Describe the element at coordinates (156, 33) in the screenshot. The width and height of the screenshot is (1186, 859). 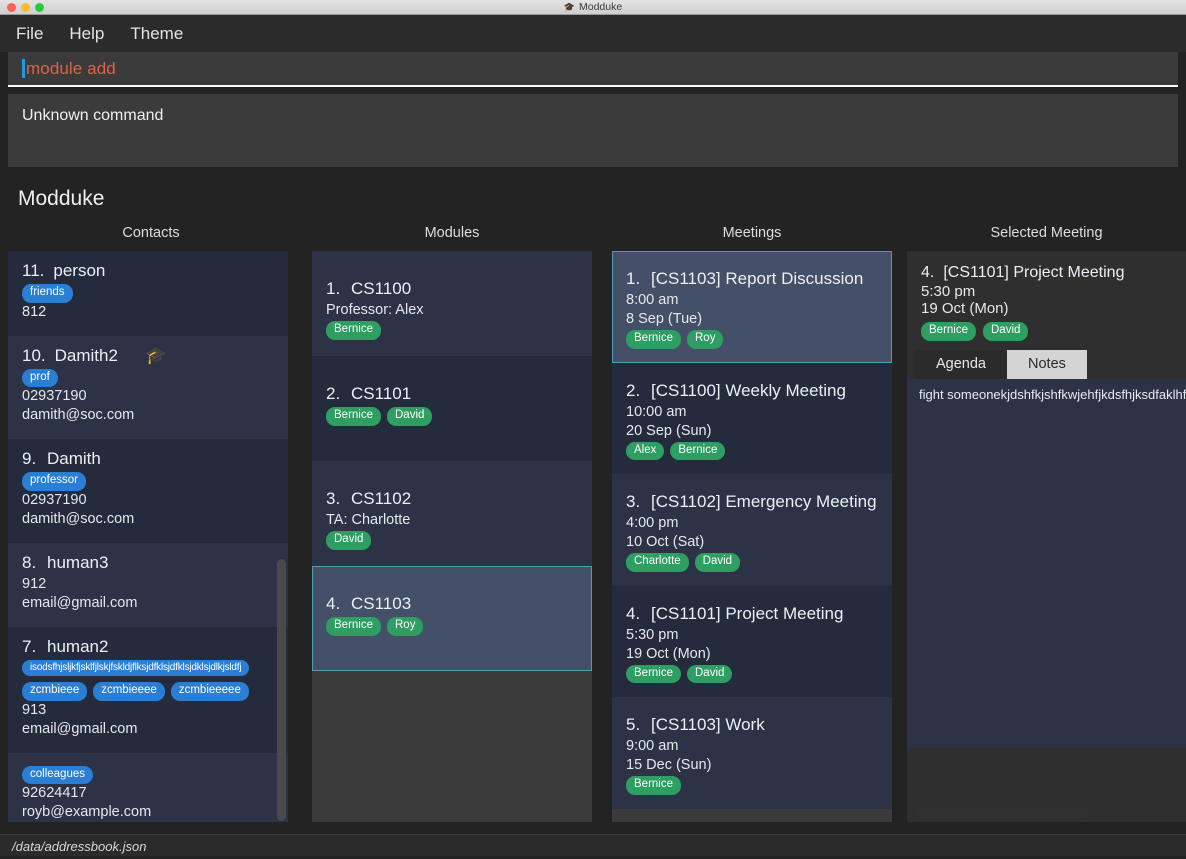
I see `menu-item-theme: Theme` at that location.